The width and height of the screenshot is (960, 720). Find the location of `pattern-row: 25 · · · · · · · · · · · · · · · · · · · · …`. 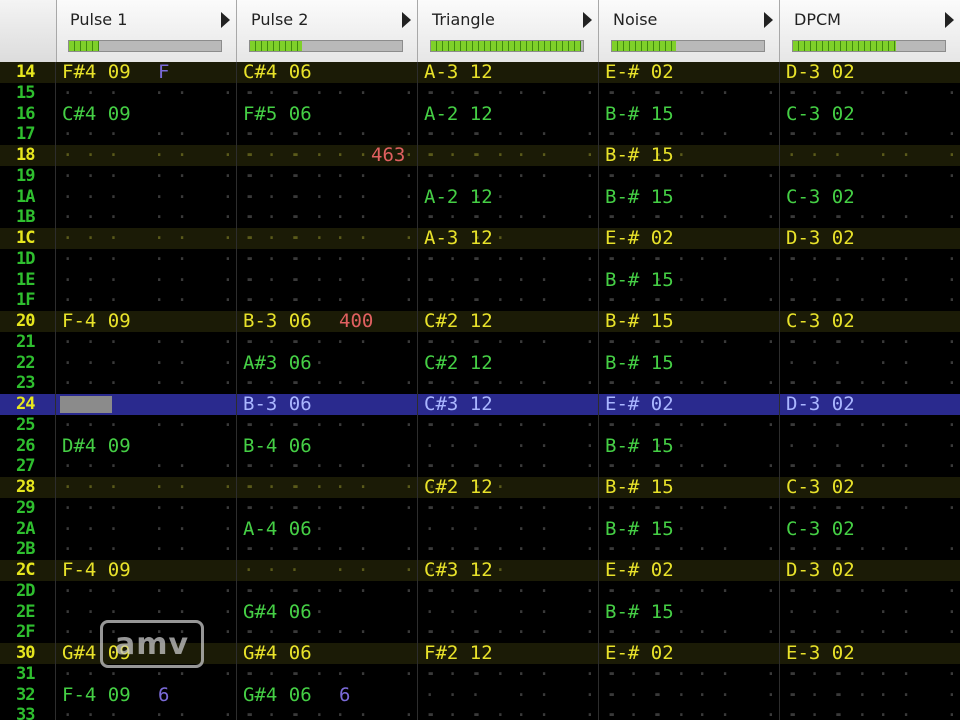

pattern-row: 25 · · · · · · · · · · · · · · · · · · · · … is located at coordinates (480, 425).